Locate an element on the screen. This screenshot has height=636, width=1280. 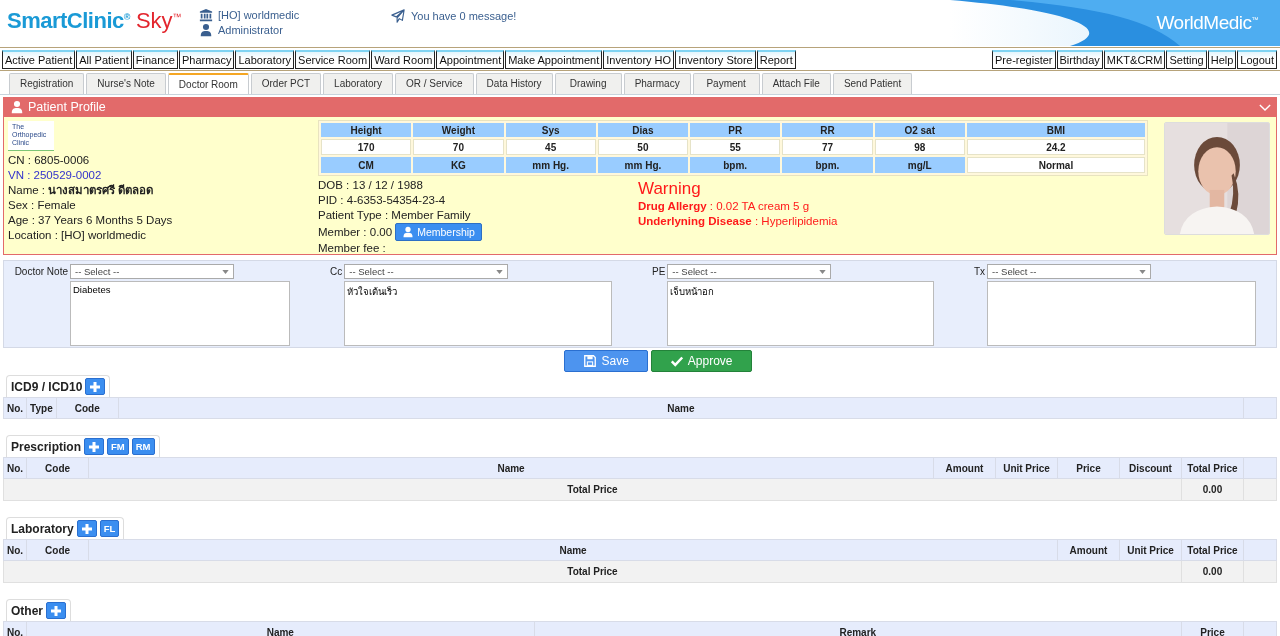
column-header: Type is located at coordinates (41, 408).